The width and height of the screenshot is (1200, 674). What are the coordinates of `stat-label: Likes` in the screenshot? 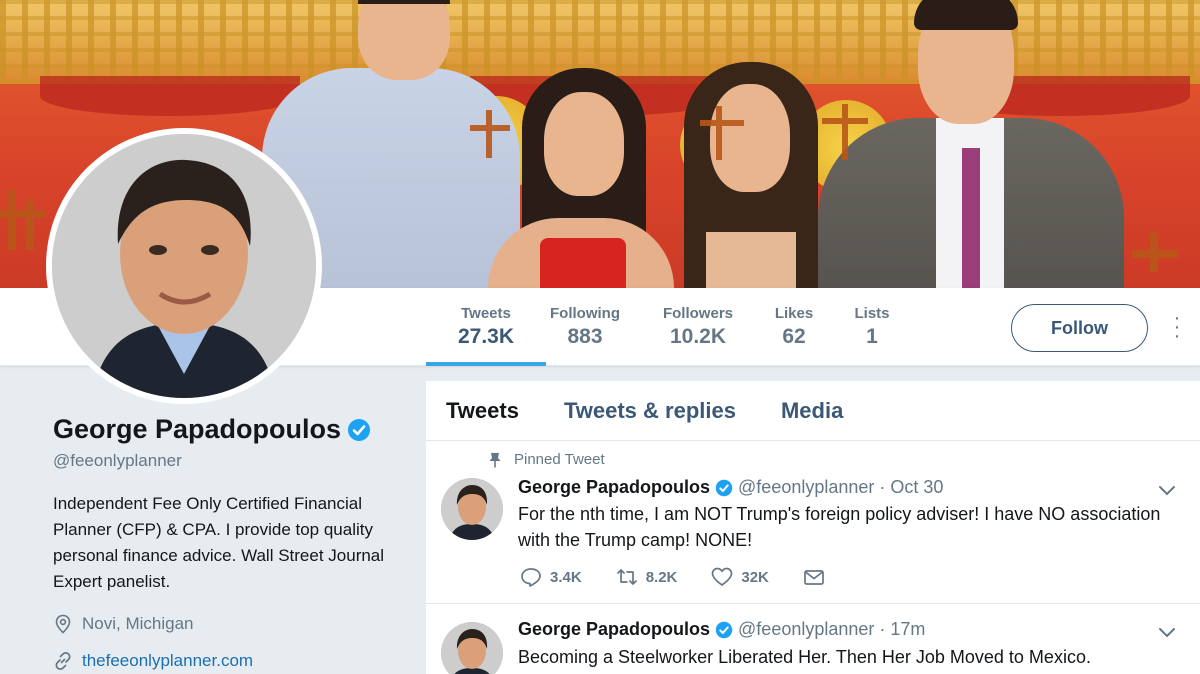 It's located at (794, 313).